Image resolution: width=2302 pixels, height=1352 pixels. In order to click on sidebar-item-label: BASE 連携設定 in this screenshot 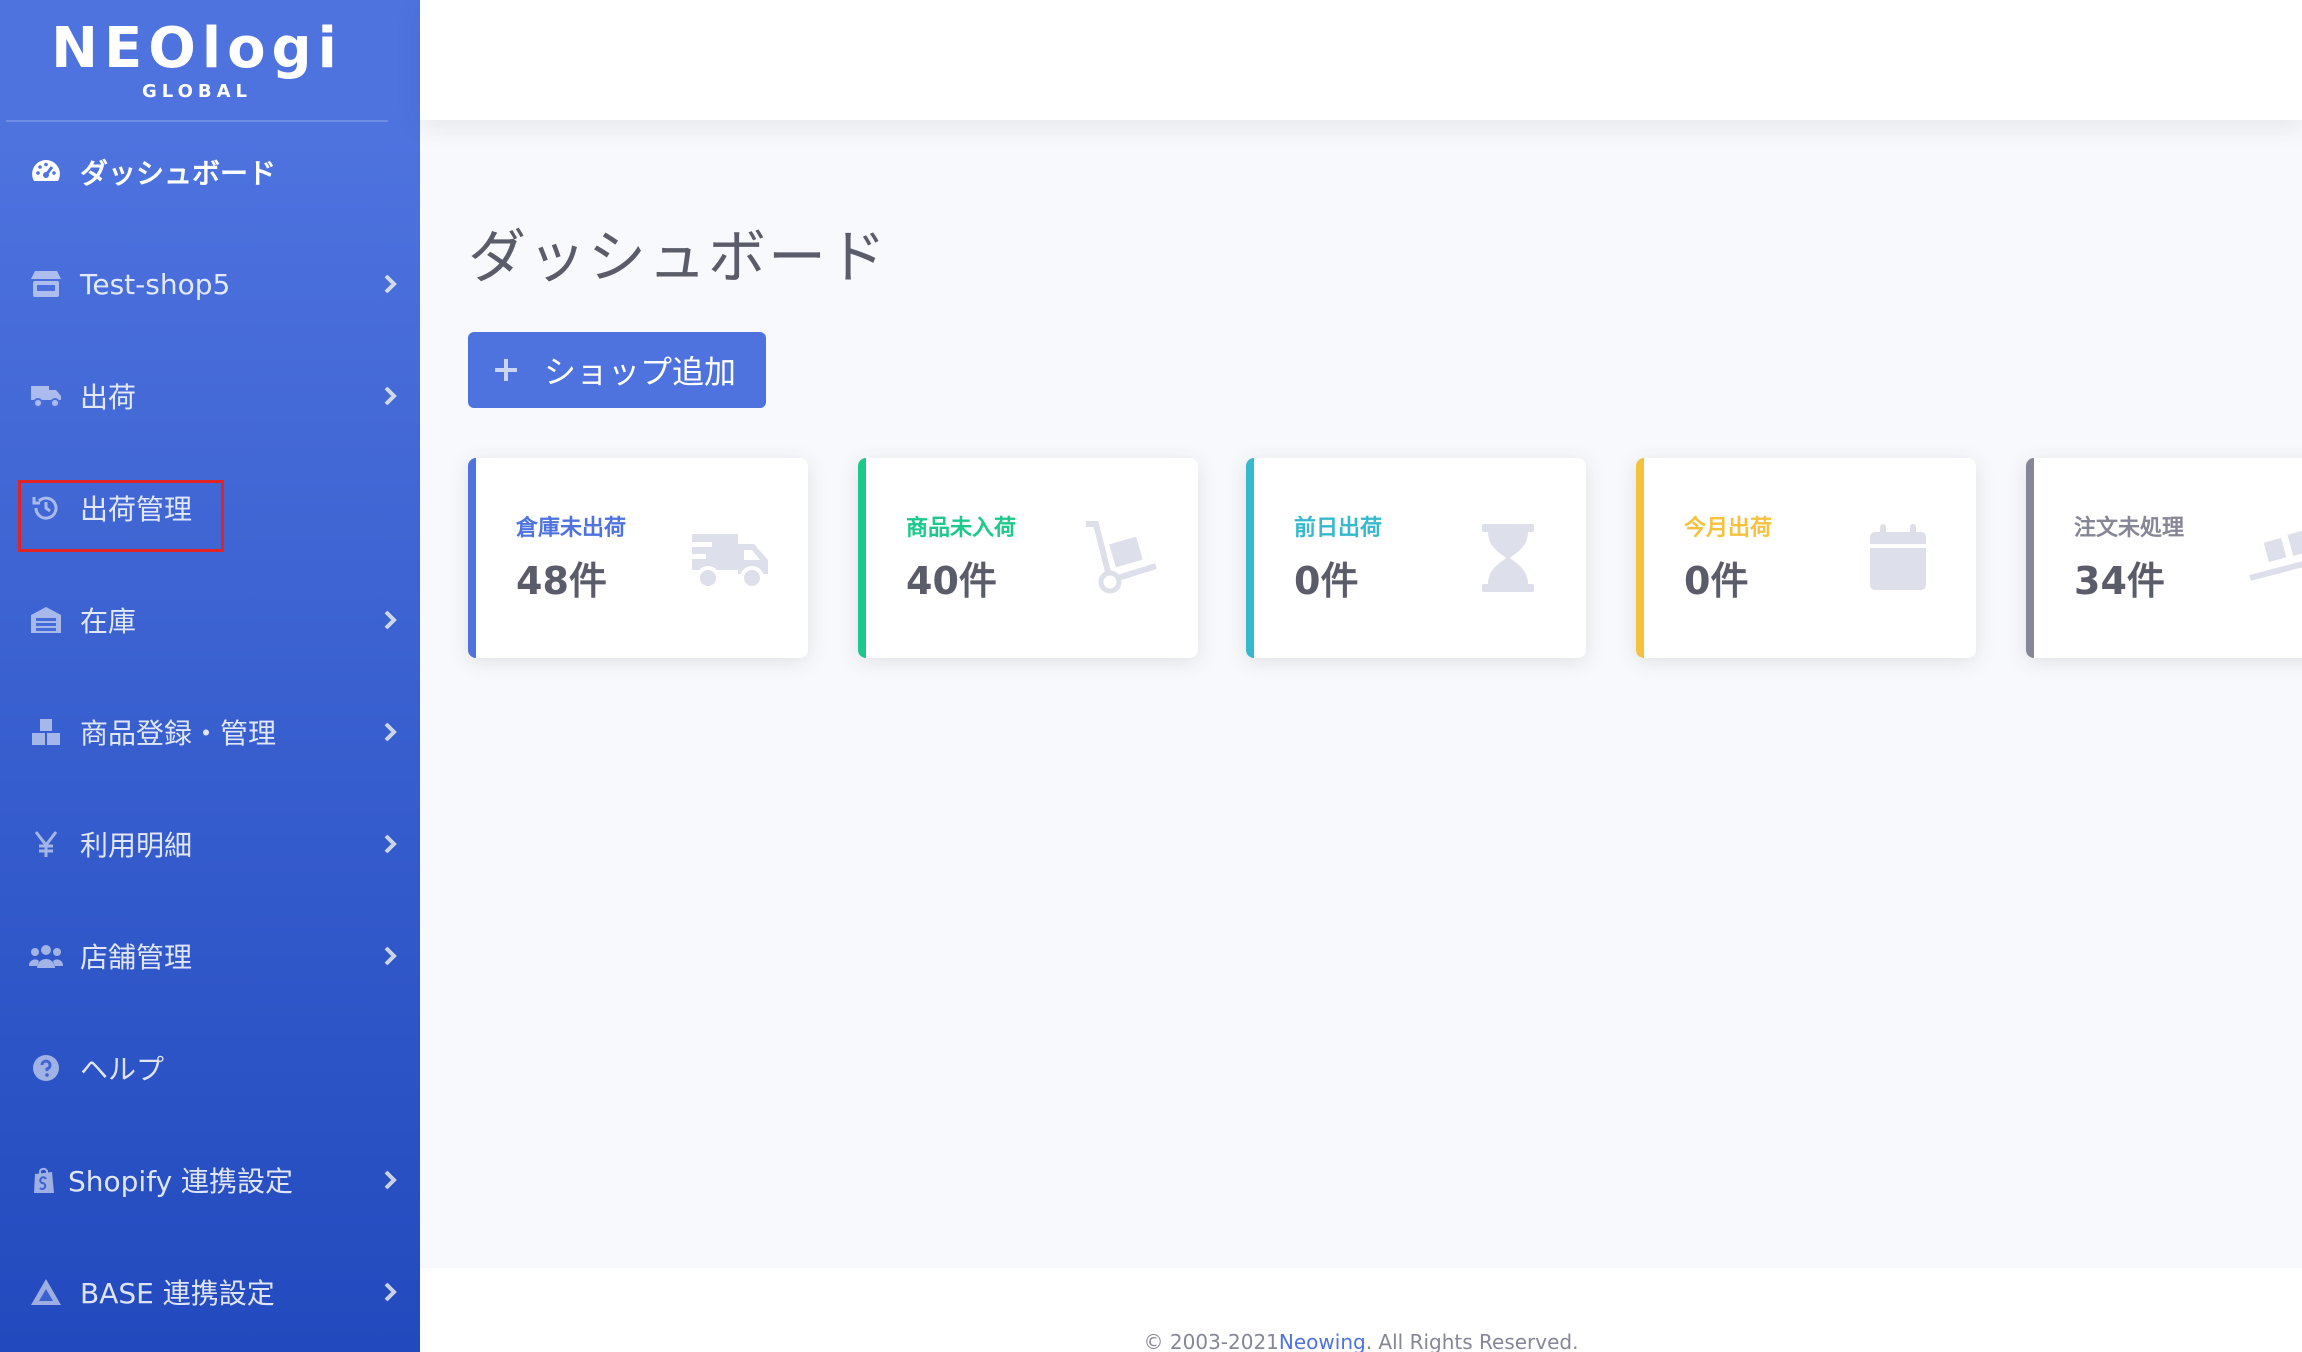, I will do `click(177, 1293)`.